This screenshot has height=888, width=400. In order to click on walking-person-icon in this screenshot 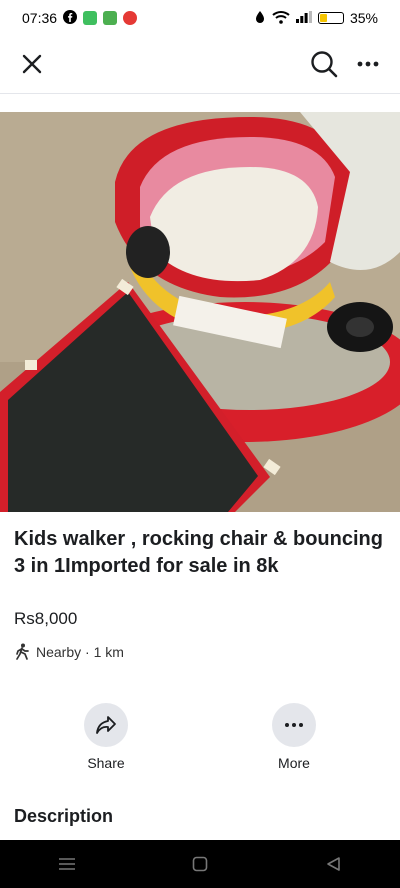, I will do `click(22, 651)`.